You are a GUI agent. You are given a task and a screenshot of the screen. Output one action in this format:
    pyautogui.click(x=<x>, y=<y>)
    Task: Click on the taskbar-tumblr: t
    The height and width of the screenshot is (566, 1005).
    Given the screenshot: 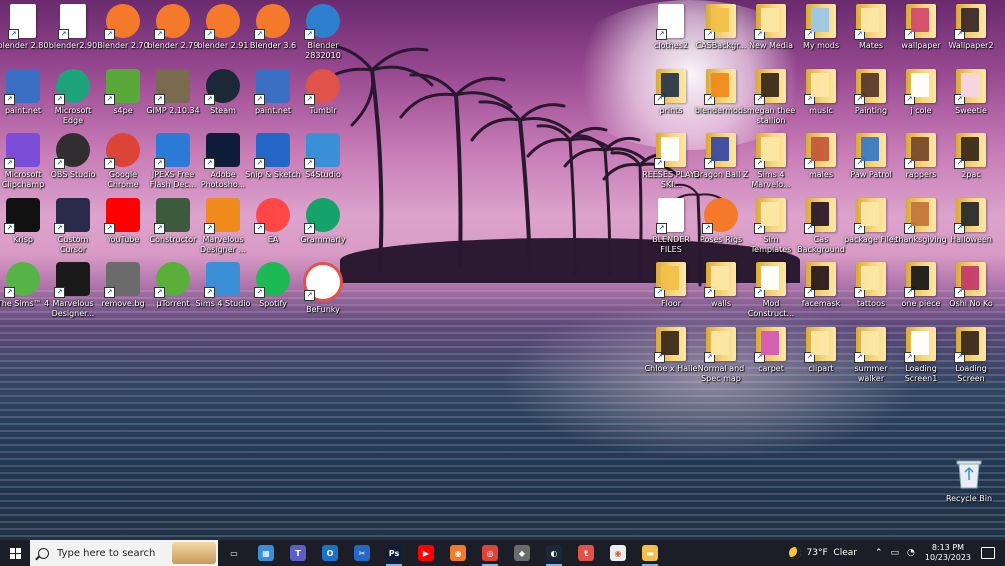 What is the action you would take?
    pyautogui.click(x=586, y=553)
    